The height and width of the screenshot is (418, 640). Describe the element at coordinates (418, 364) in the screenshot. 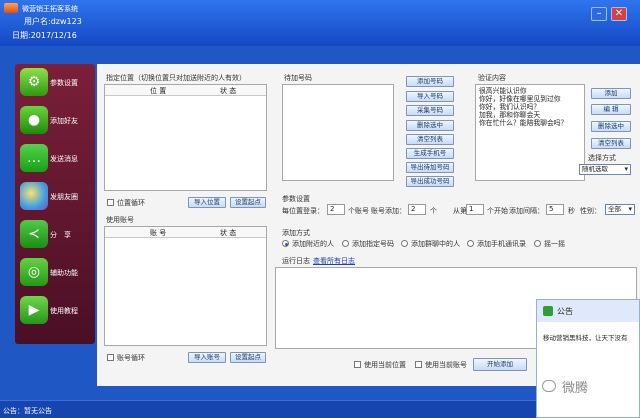

I see `use-account-checkbox` at that location.